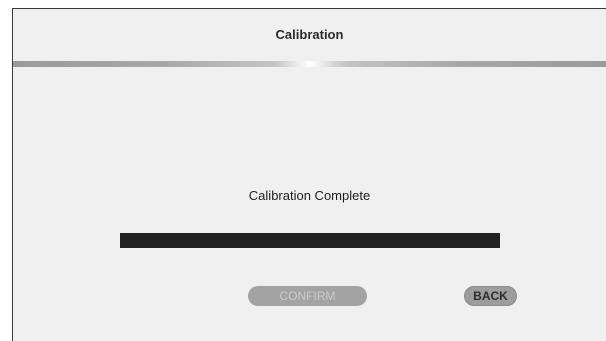 This screenshot has height=341, width=606. What do you see at coordinates (490, 296) in the screenshot?
I see `back-button: BACK` at bounding box center [490, 296].